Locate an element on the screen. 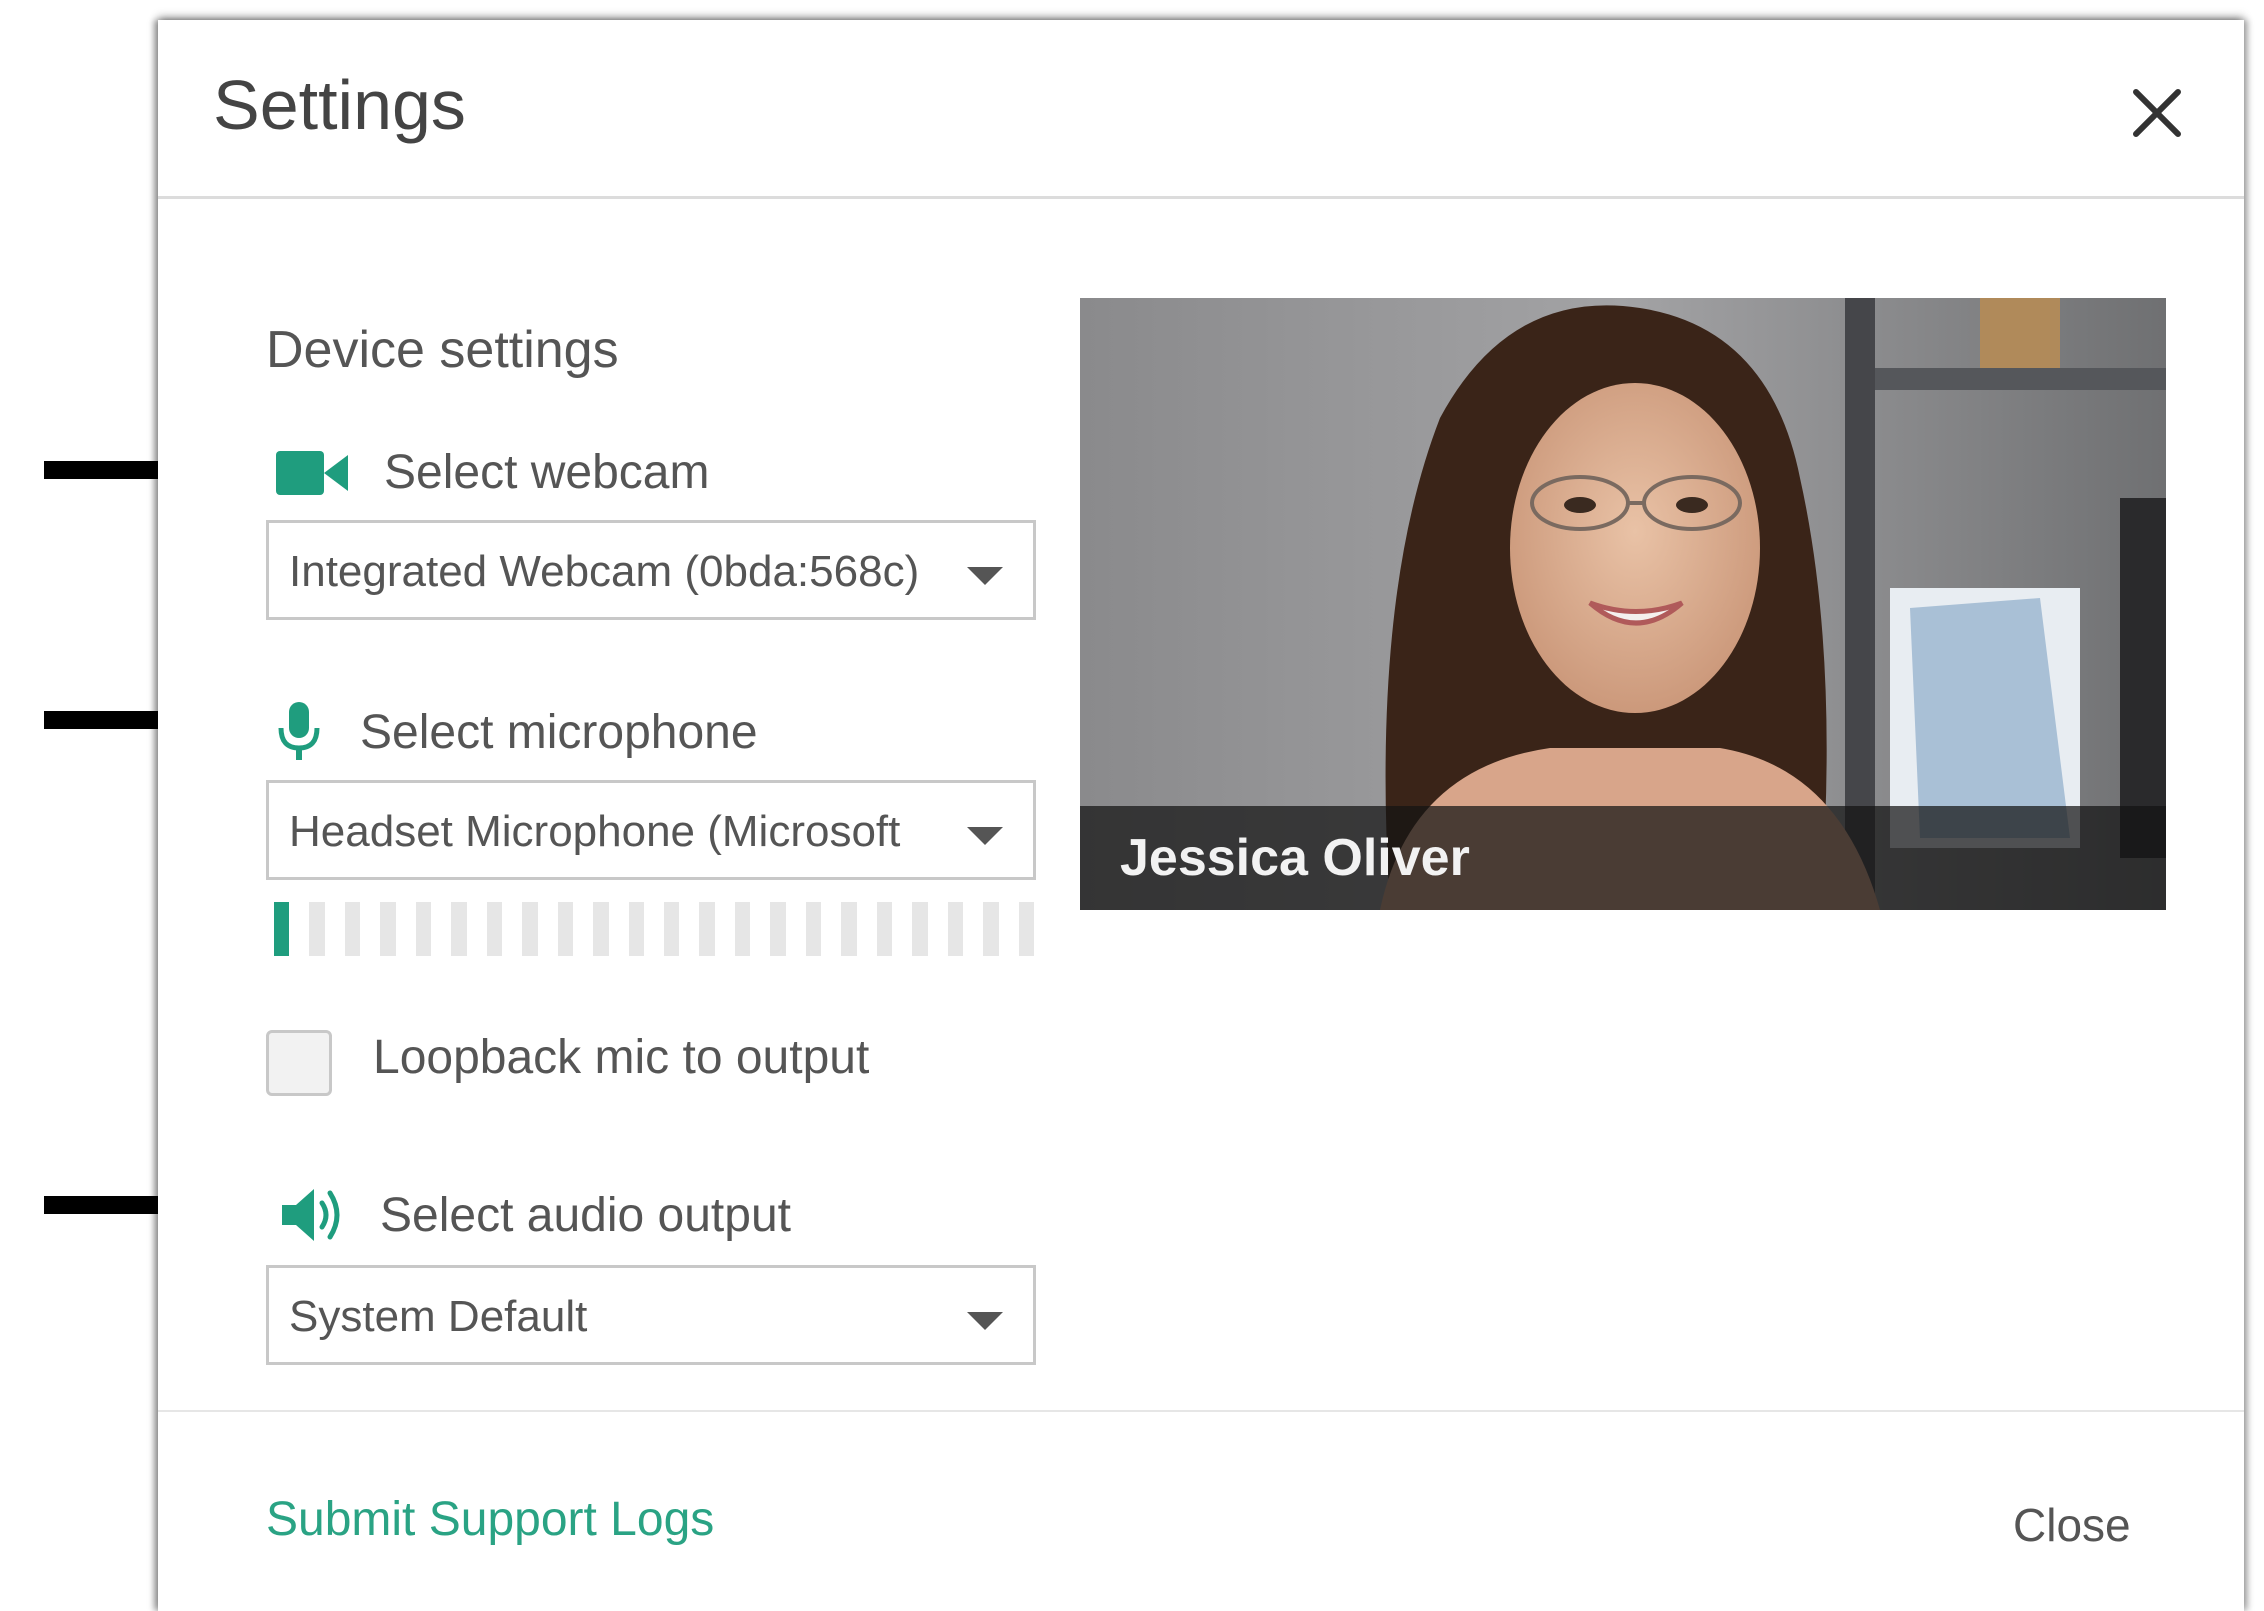  speaker-icon is located at coordinates (313, 1215).